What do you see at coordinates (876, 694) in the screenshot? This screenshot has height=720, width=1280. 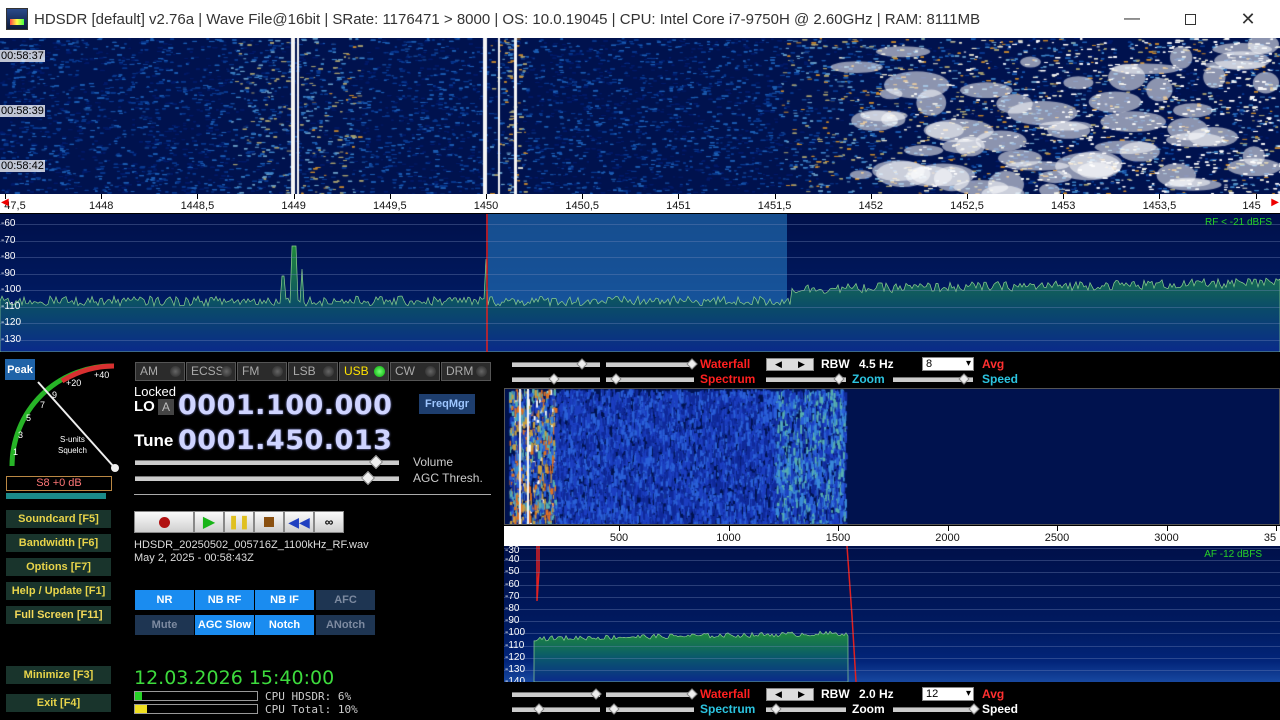 I see `af-rbw-value: 2.0 Hz` at bounding box center [876, 694].